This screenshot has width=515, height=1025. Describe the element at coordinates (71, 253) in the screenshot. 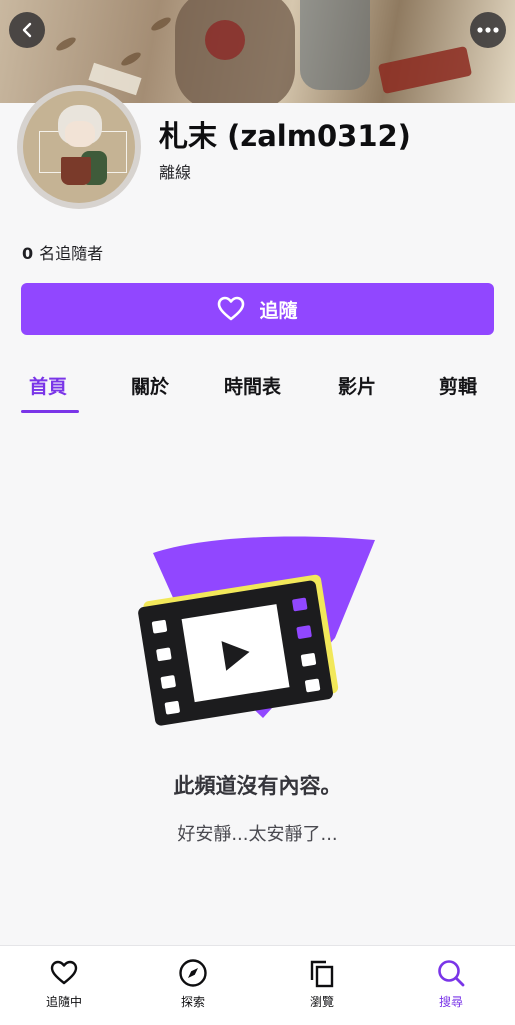

I see `follower-count-label: 名追隨者` at that location.